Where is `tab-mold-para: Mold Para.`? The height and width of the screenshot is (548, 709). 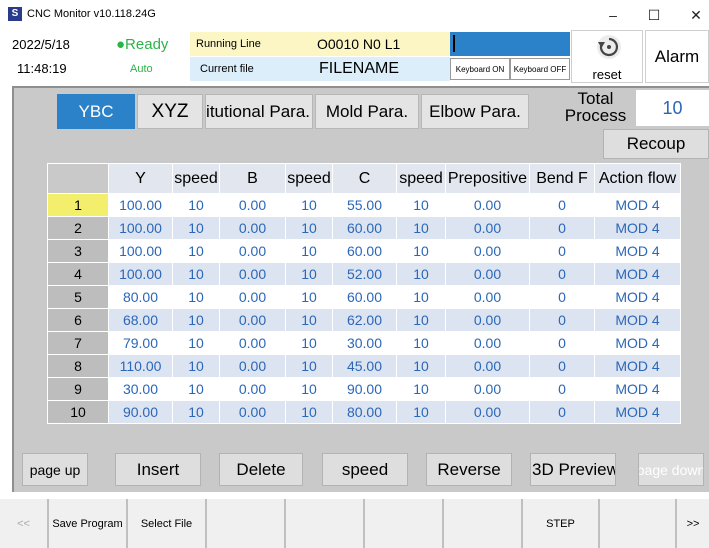 tab-mold-para: Mold Para. is located at coordinates (367, 111).